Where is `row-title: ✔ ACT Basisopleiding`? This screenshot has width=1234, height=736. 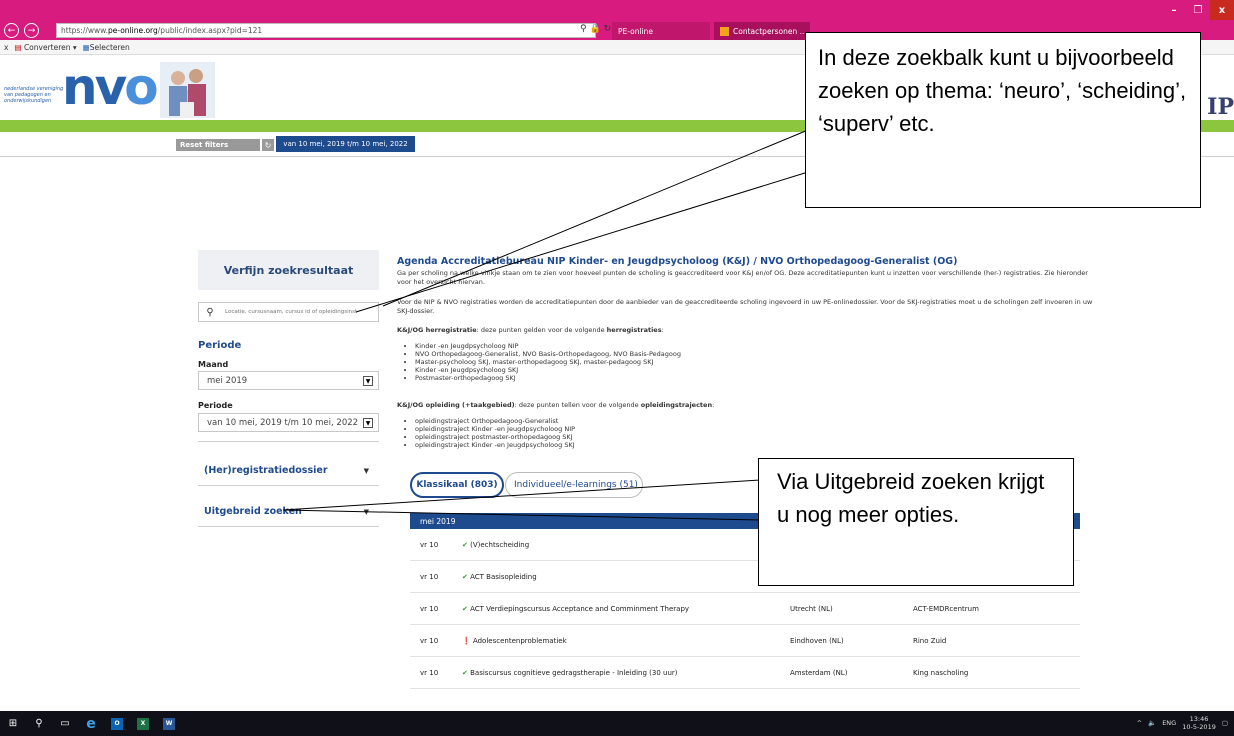 row-title: ✔ ACT Basisopleiding is located at coordinates (499, 577).